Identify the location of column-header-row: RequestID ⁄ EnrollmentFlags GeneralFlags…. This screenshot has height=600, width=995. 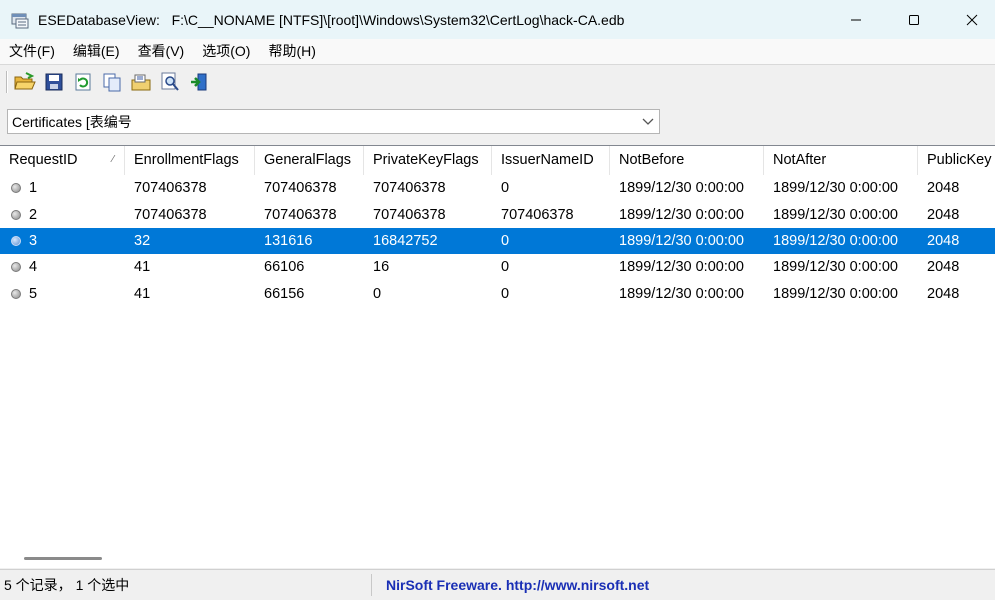
(497, 160).